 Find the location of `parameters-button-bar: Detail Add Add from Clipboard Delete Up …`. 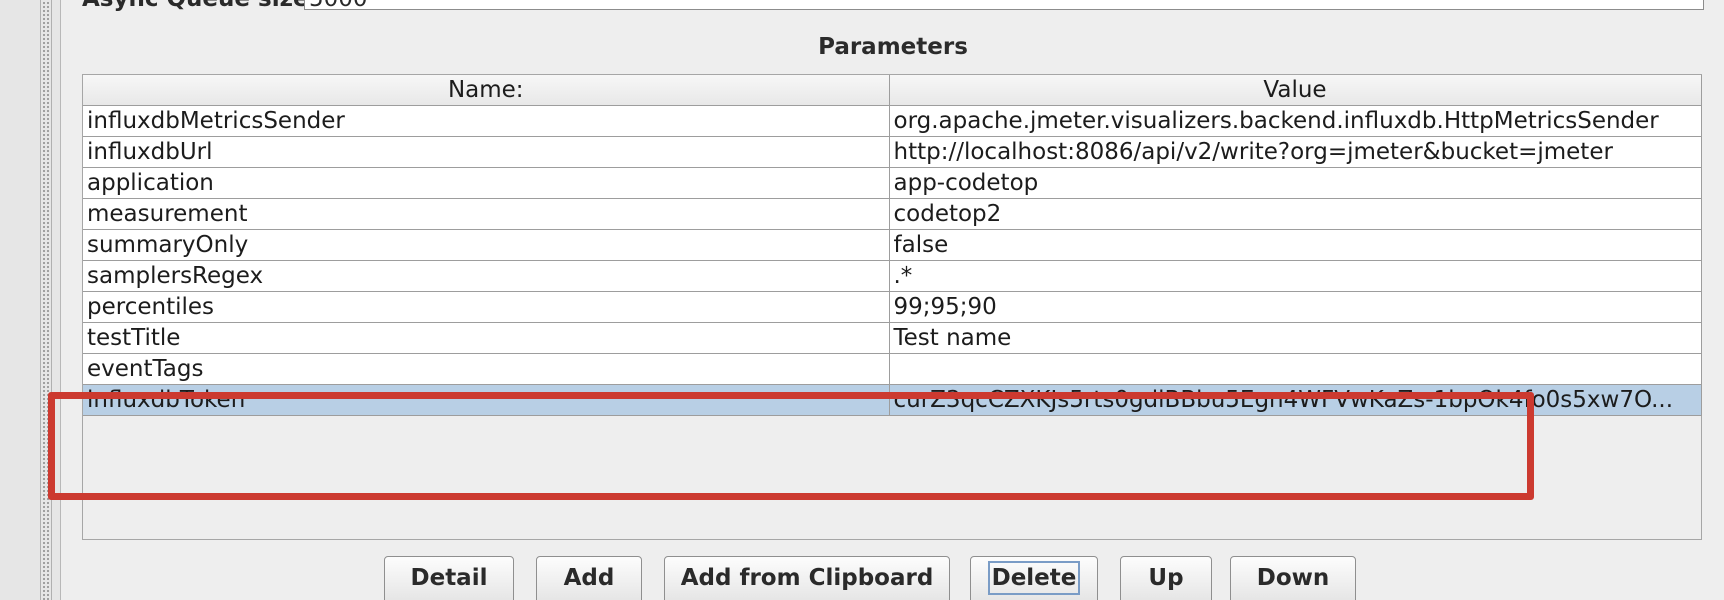

parameters-button-bar: Detail Add Add from Clipboard Delete Up … is located at coordinates (893, 578).